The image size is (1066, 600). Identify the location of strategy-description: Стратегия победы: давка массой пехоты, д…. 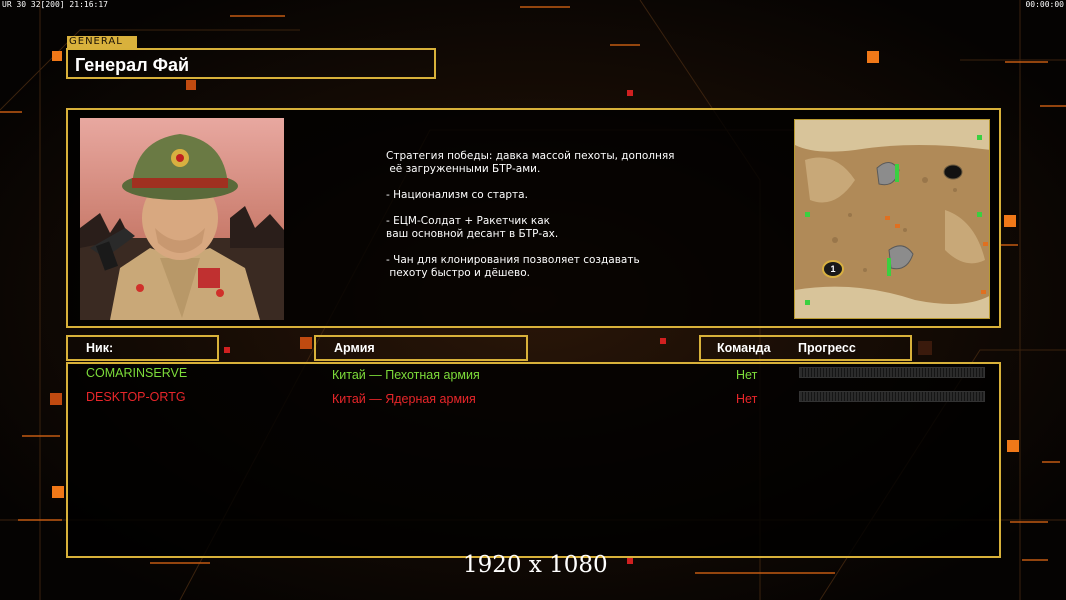
(551, 215).